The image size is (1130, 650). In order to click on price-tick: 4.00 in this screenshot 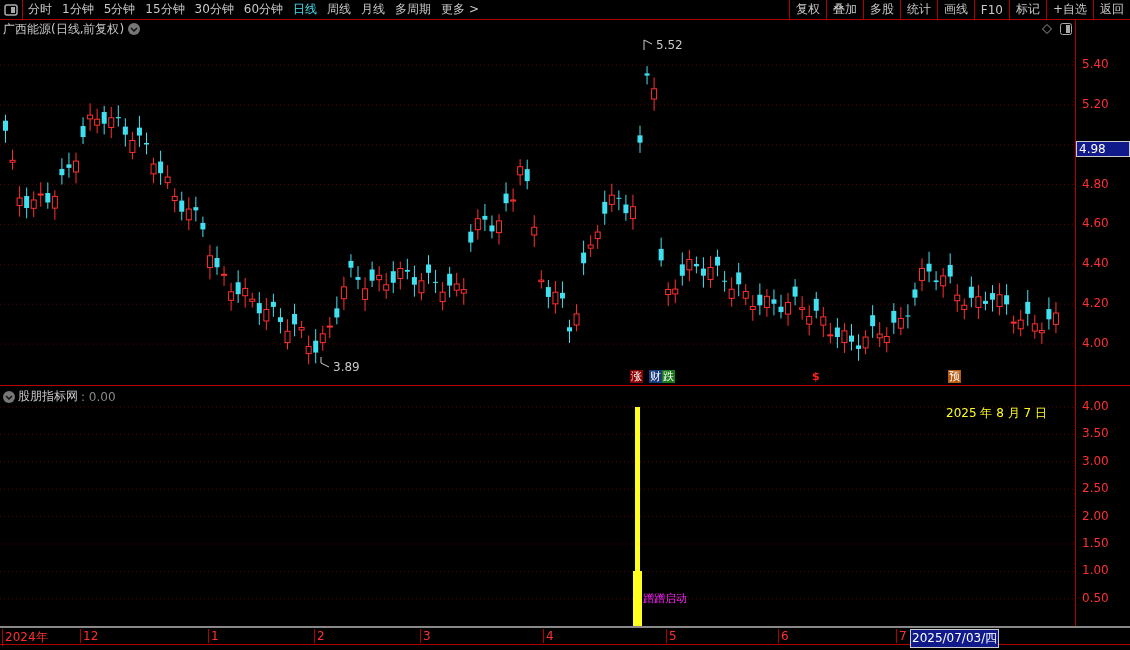, I will do `click(1095, 343)`.